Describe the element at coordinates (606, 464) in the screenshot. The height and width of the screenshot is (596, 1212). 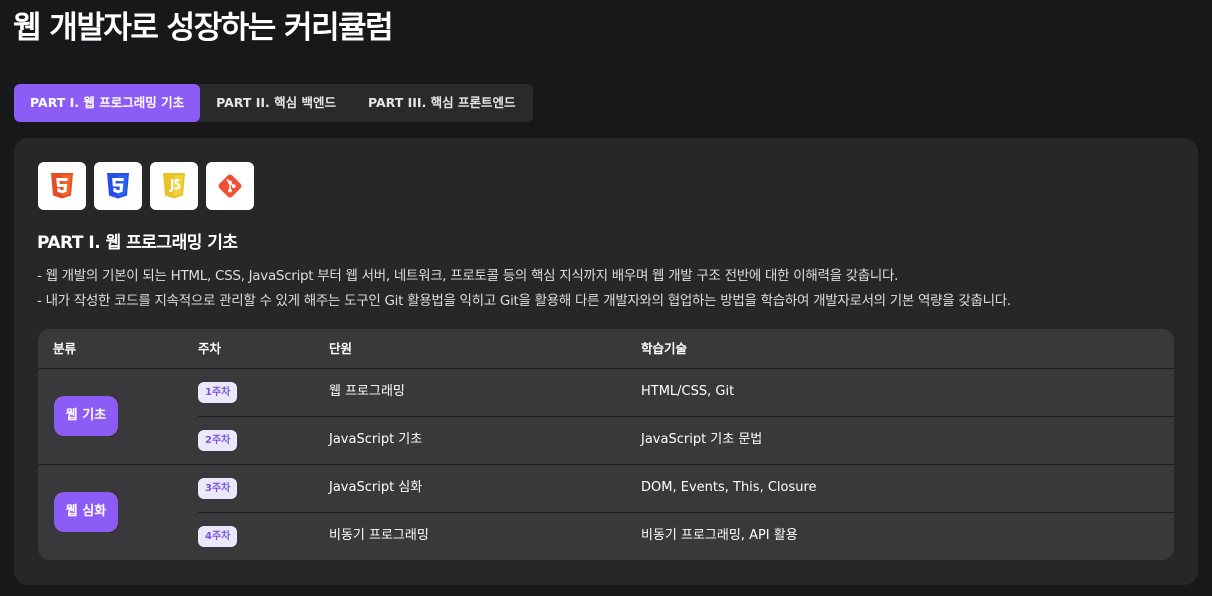
I see `group-divider` at that location.